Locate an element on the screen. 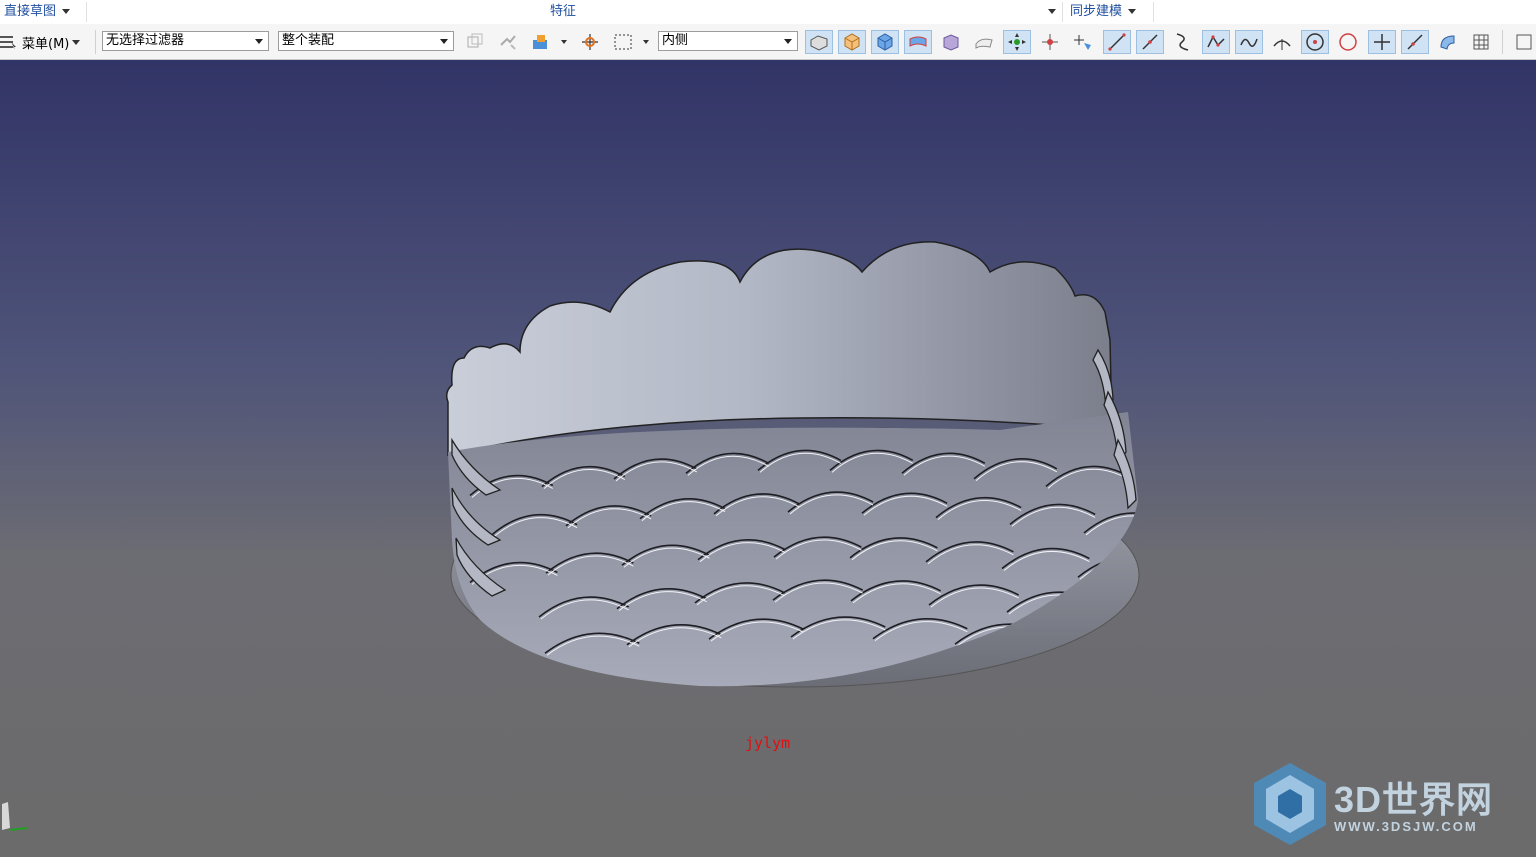 This screenshot has width=1536, height=857. menu-label: 菜单(M) is located at coordinates (46, 44).